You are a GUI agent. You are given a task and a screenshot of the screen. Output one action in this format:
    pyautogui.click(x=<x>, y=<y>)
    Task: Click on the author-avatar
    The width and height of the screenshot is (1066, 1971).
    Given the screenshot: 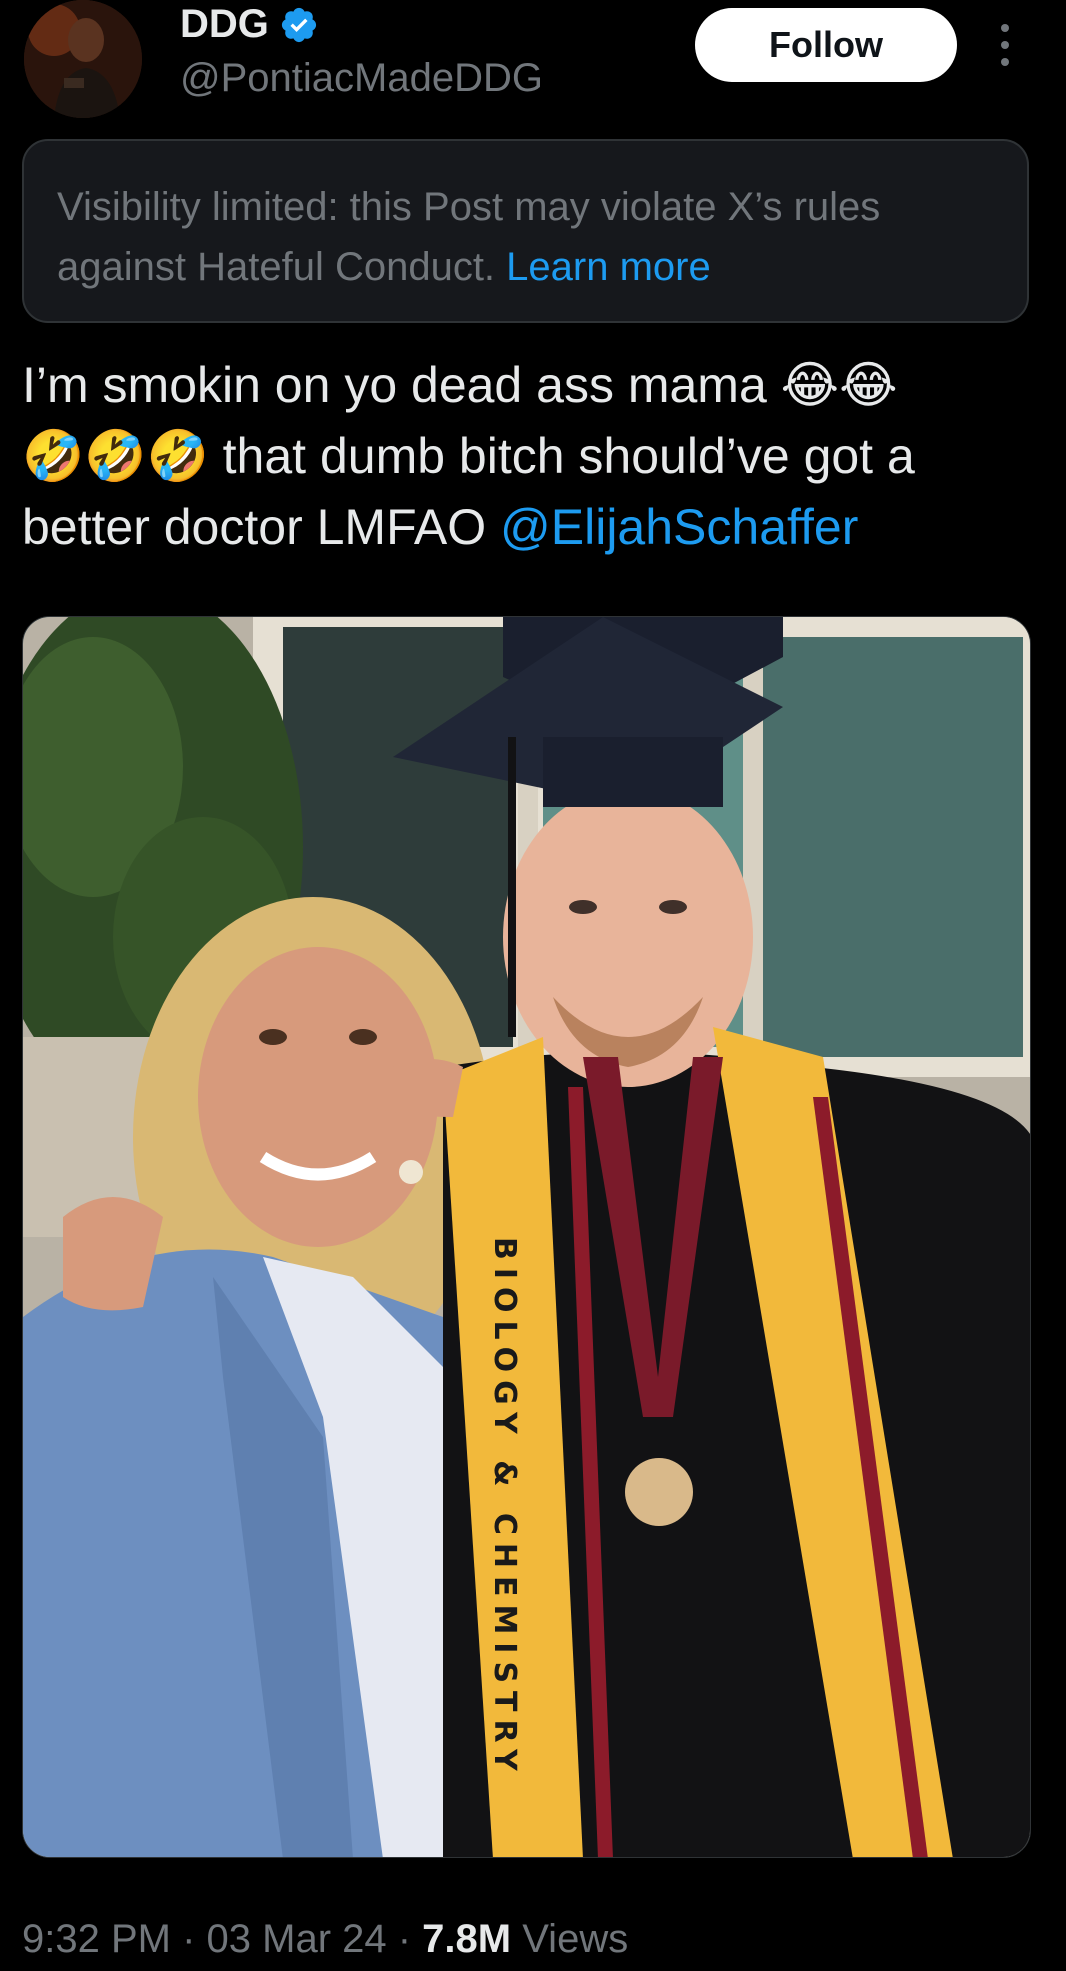 What is the action you would take?
    pyautogui.click(x=83, y=59)
    